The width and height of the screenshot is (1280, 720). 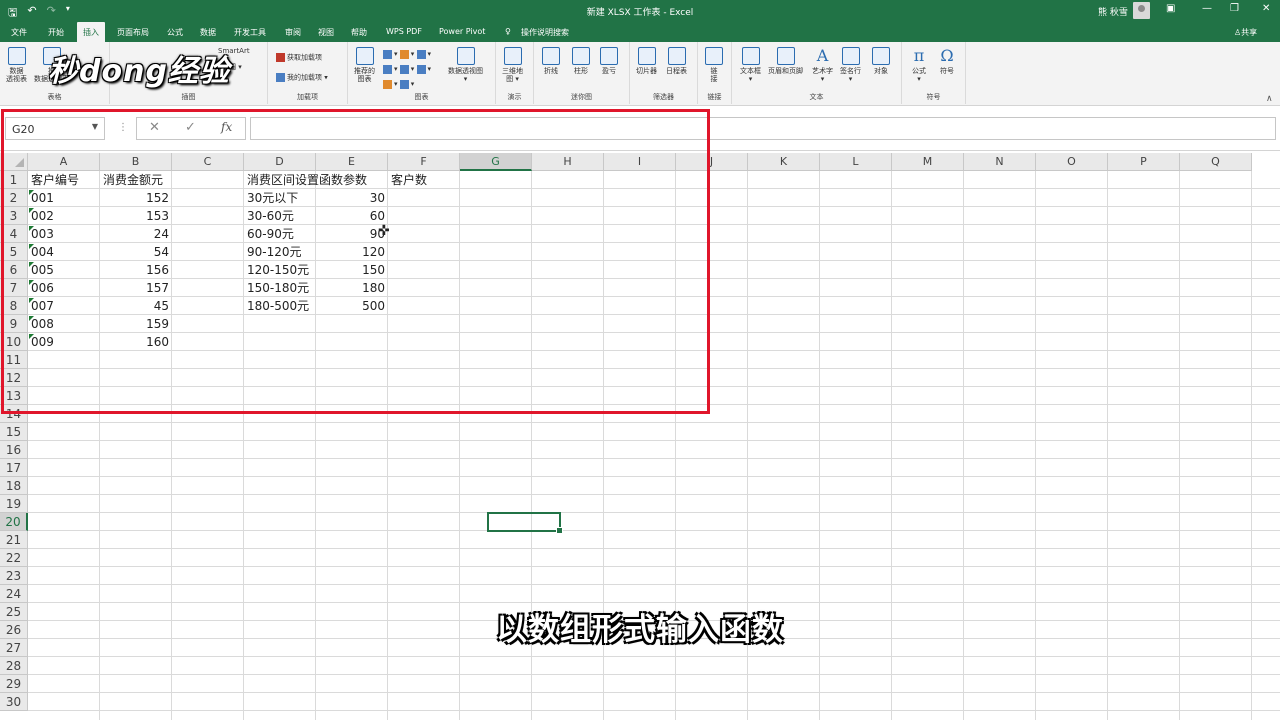 I want to click on 3d-map-button: 三维地 图 ▾, so click(x=512, y=65).